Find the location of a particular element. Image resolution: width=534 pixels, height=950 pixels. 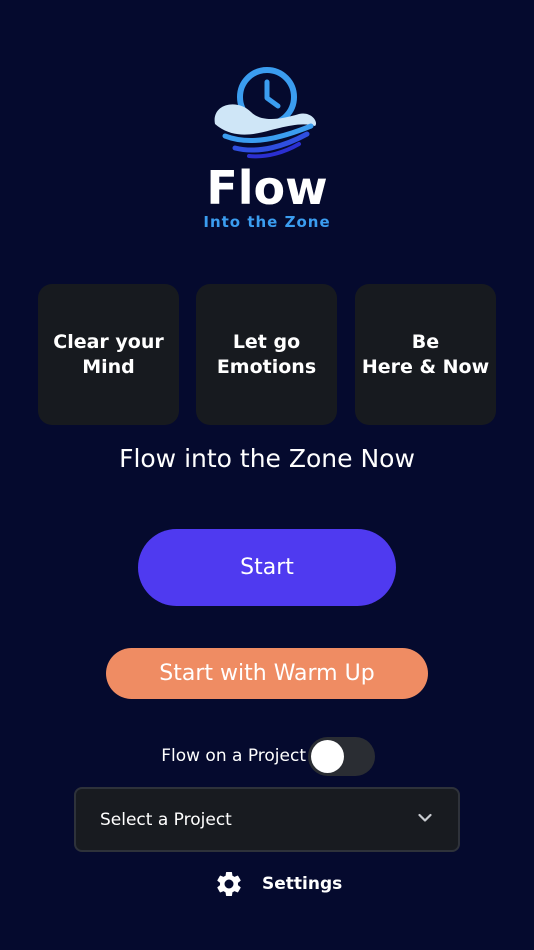

settings-button: Settings is located at coordinates (279, 884).